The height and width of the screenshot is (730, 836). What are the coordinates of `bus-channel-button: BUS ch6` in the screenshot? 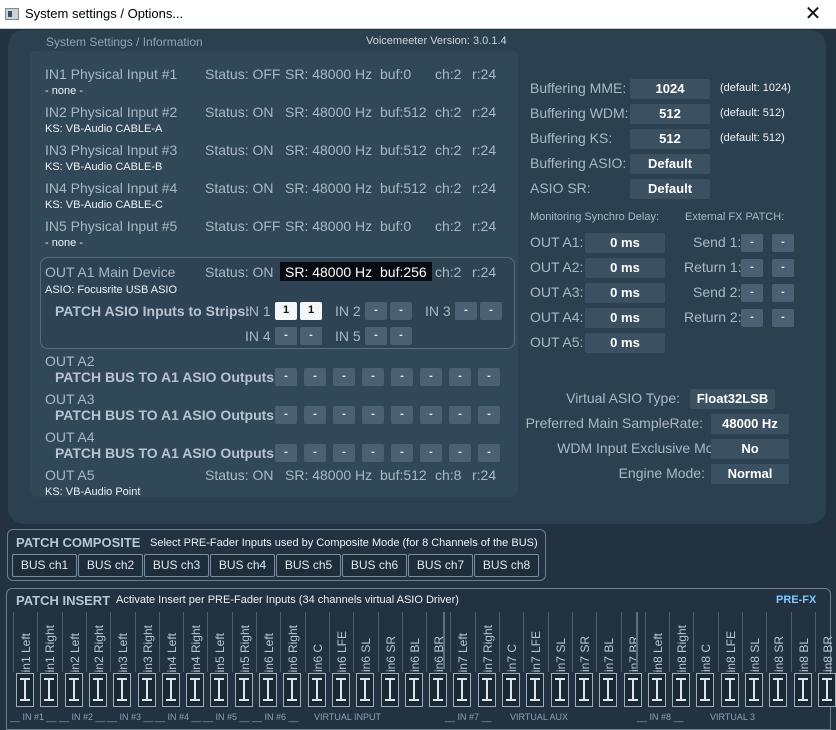 It's located at (374, 565).